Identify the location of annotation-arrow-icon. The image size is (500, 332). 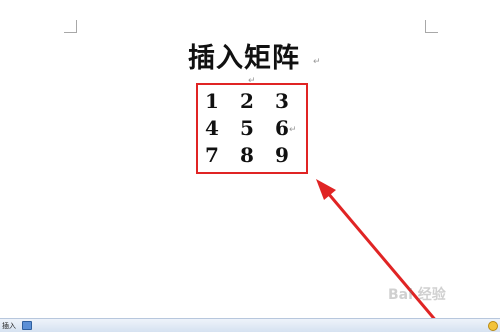
(377, 251).